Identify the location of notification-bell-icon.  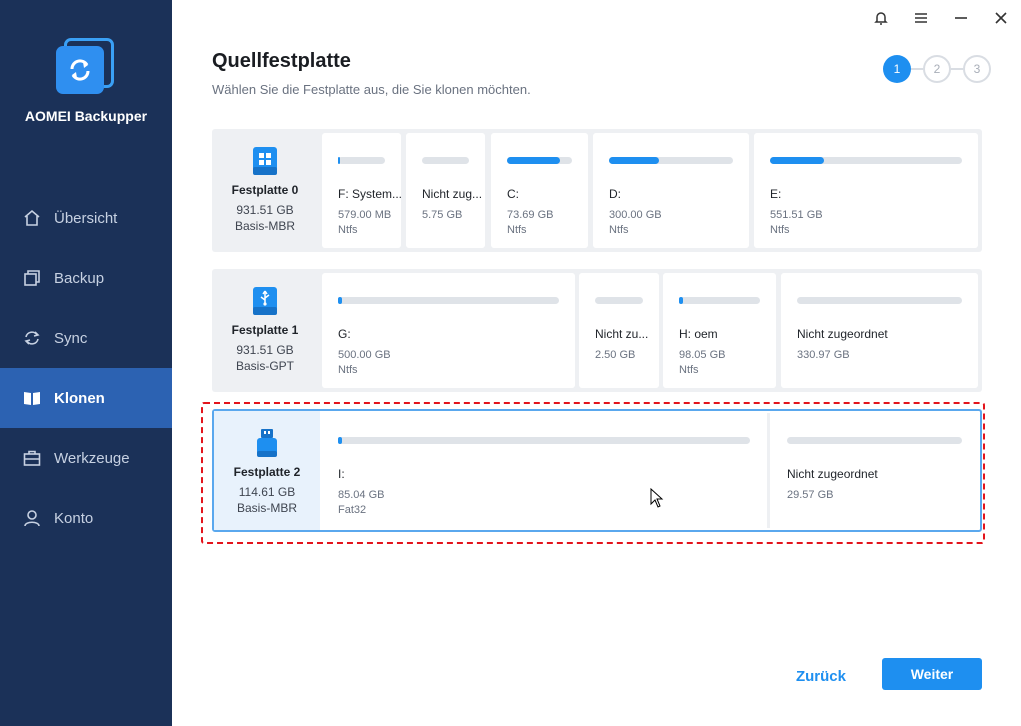
(881, 18).